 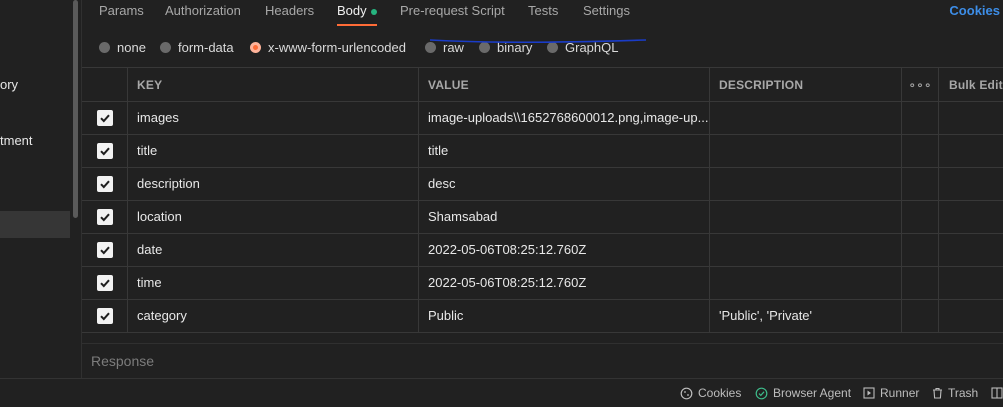 What do you see at coordinates (16, 140) in the screenshot?
I see `sidebar-item-environment: tment` at bounding box center [16, 140].